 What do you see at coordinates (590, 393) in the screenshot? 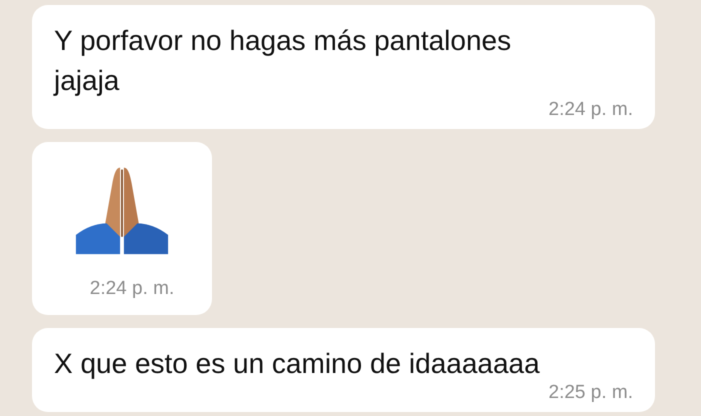
I see `message-time: 2:25 p. m.` at bounding box center [590, 393].